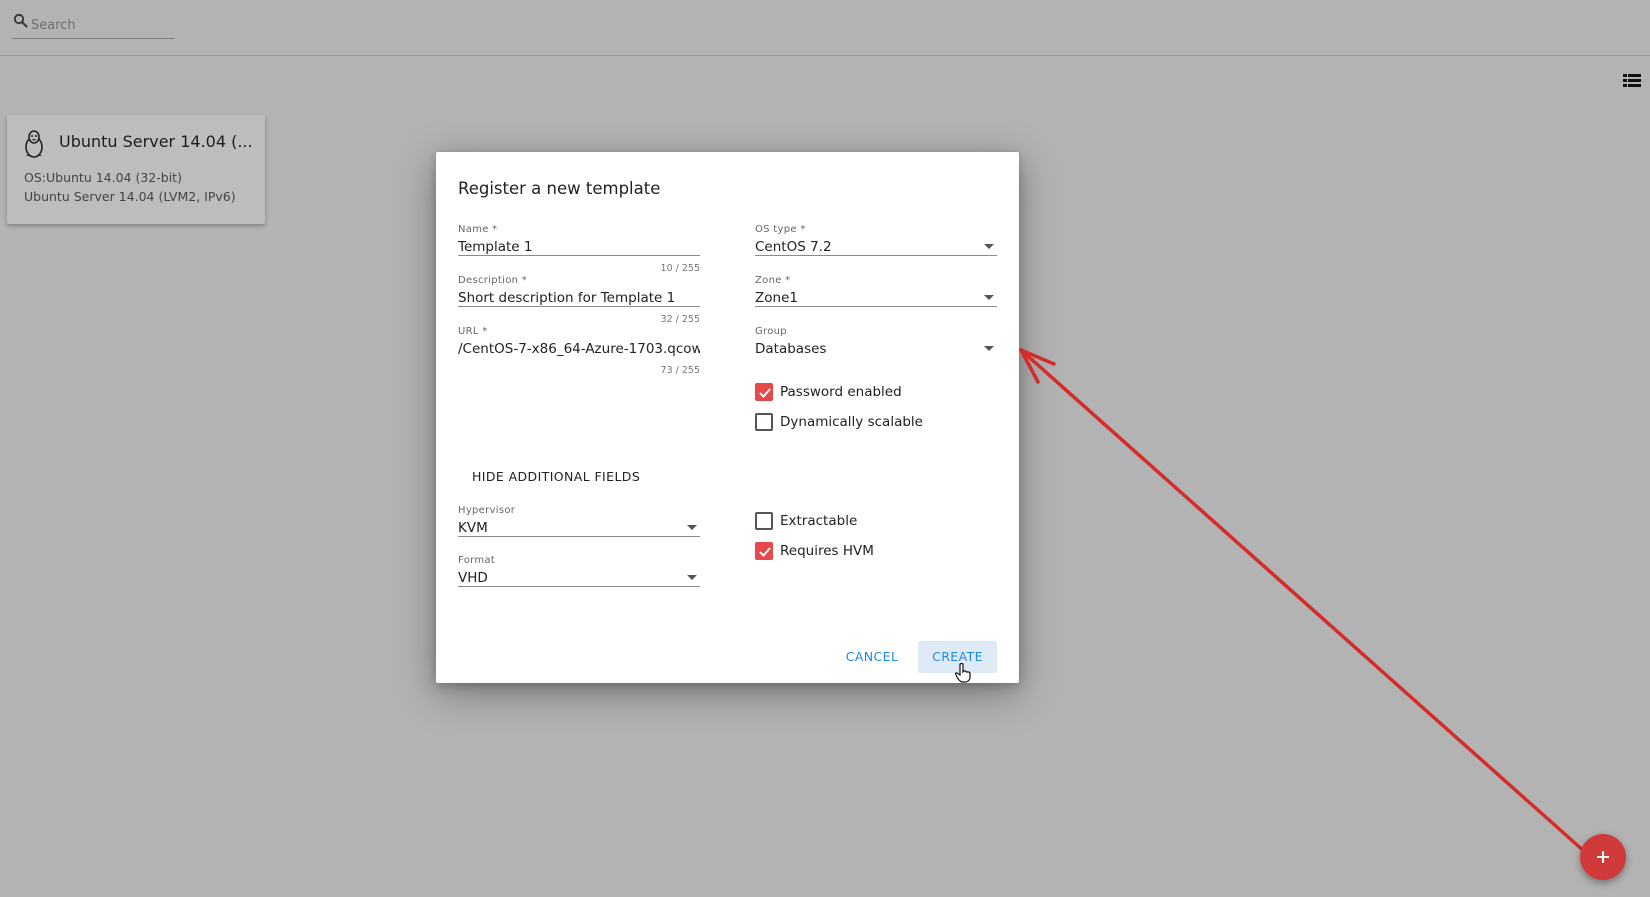  Describe the element at coordinates (793, 247) in the screenshot. I see `os-type-value: CentOS 7.2` at that location.